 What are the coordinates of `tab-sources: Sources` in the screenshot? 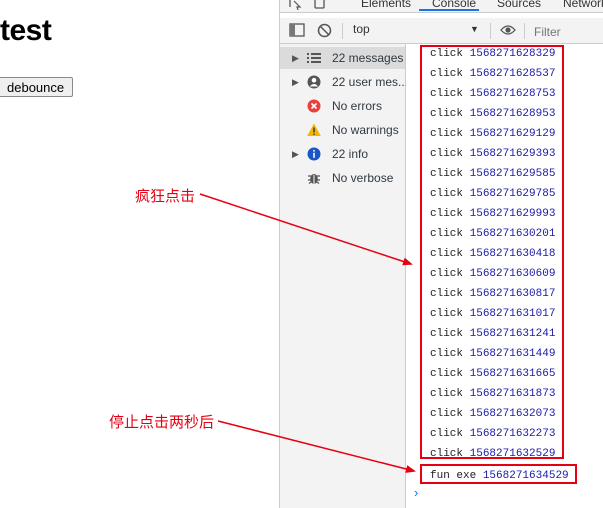 It's located at (519, 5).